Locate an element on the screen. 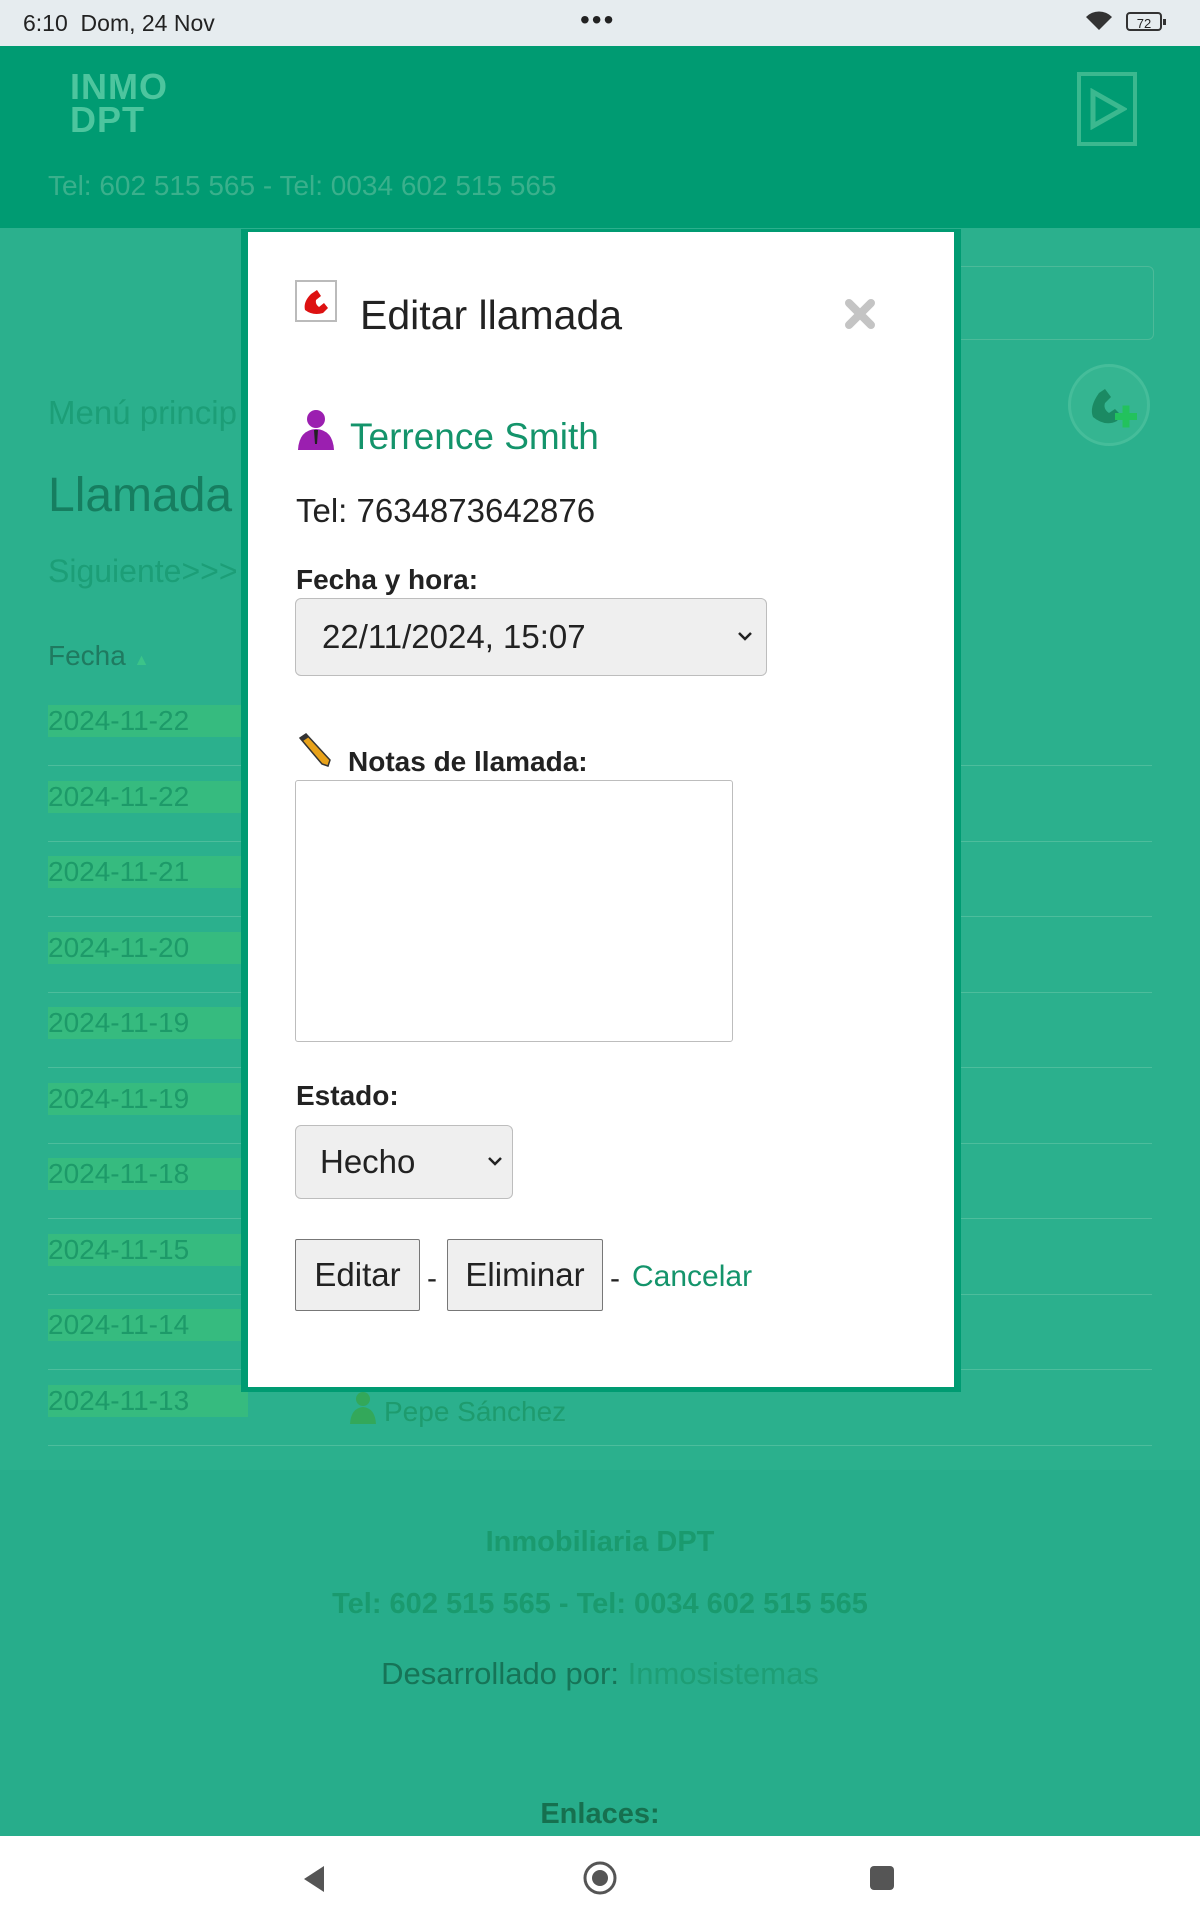  notes-label: Notas de llamada: is located at coordinates (468, 761).